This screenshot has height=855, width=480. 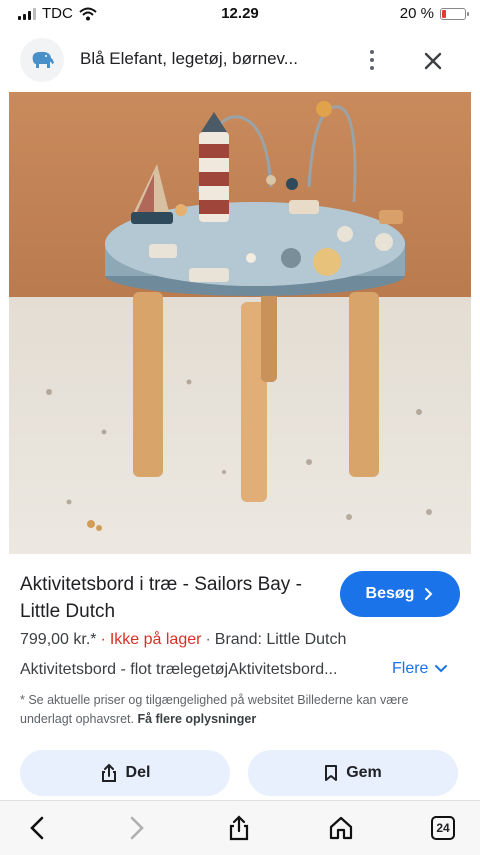 I want to click on share-sheet-icon, so click(x=239, y=828).